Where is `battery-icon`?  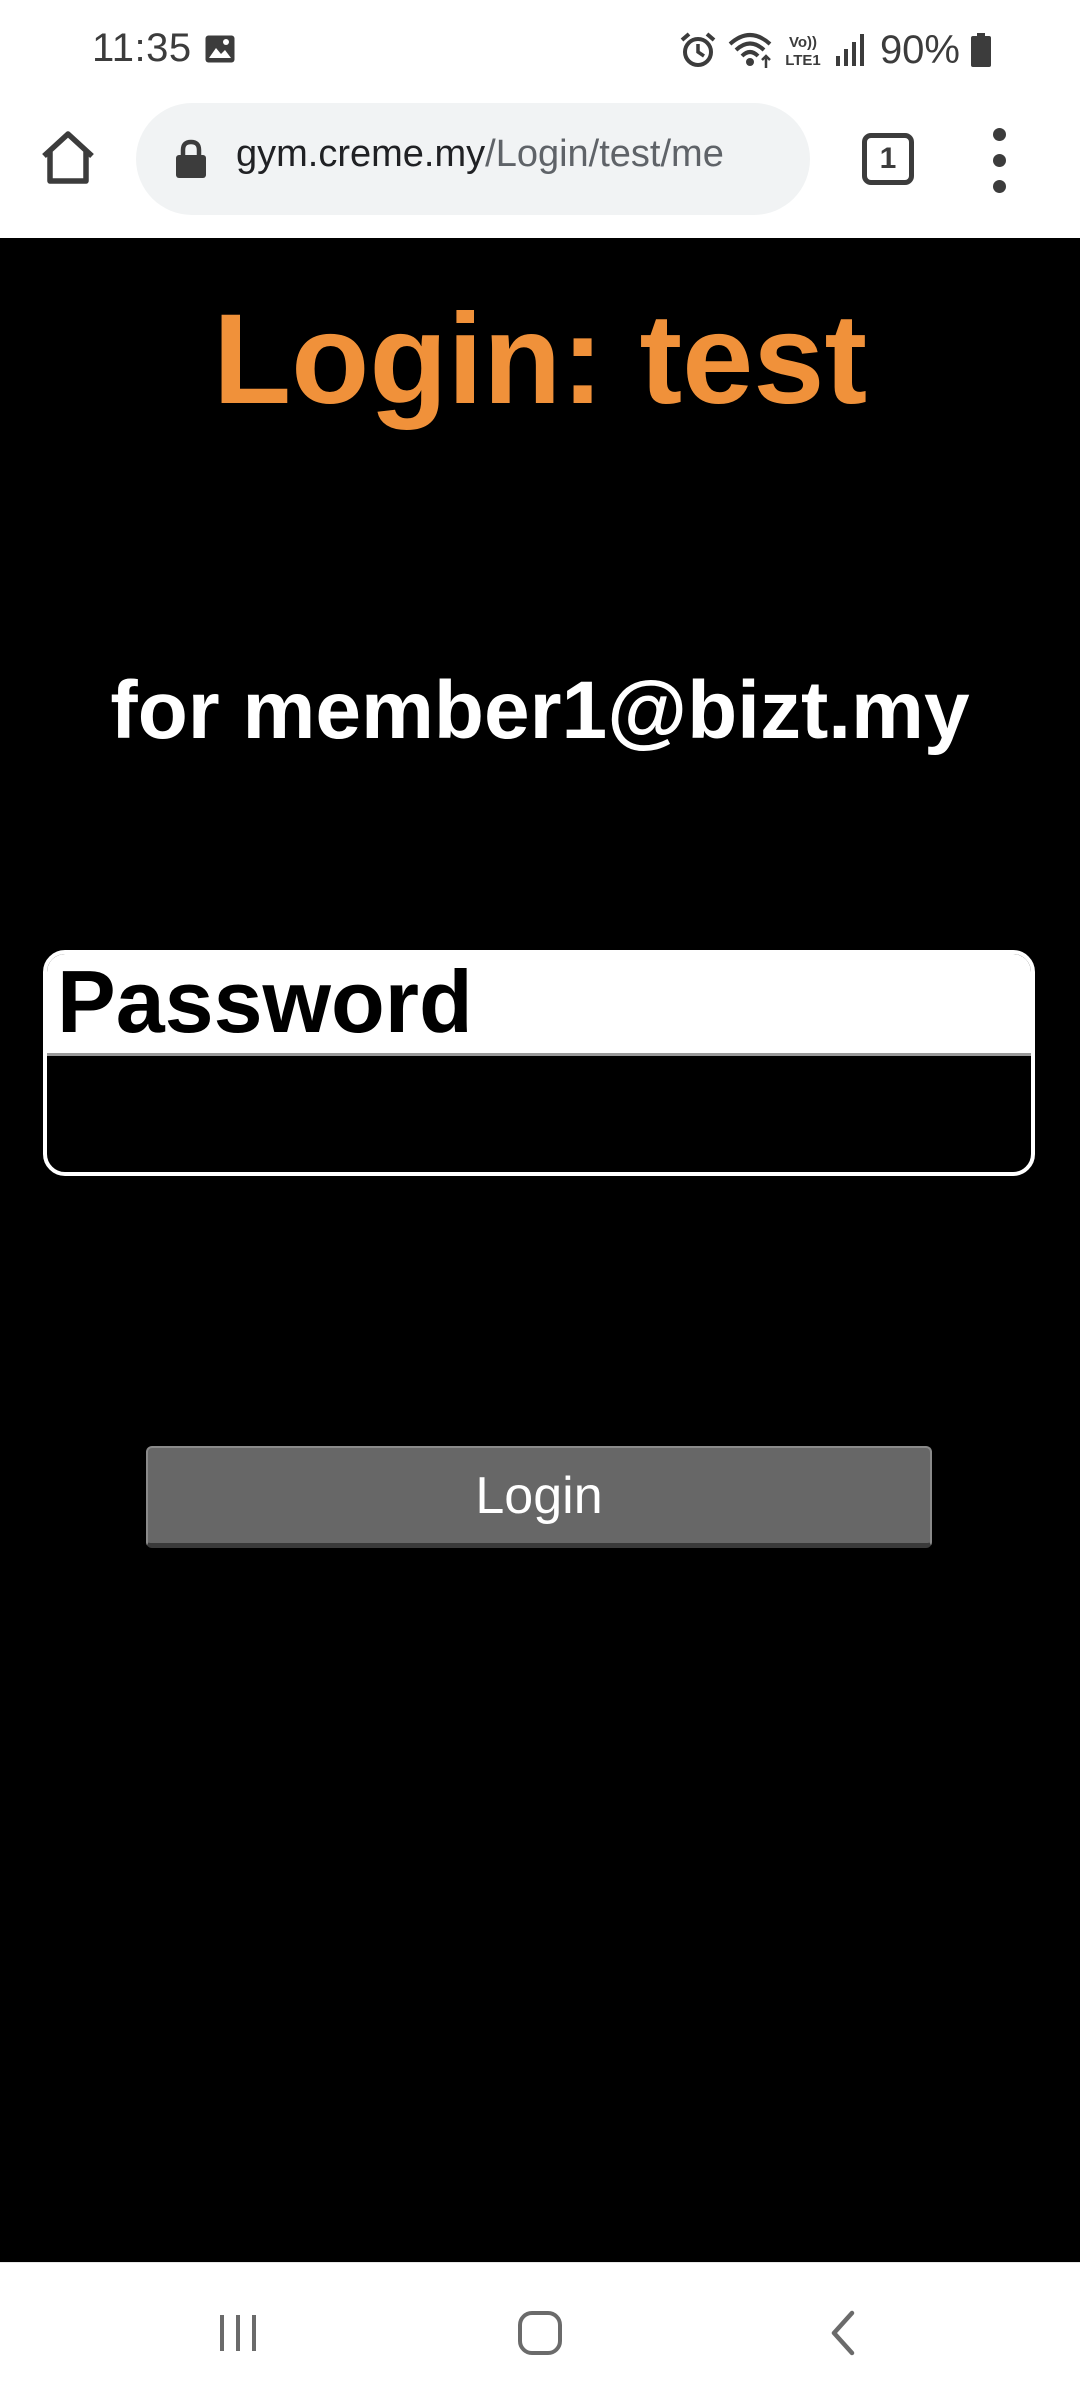 battery-icon is located at coordinates (981, 50).